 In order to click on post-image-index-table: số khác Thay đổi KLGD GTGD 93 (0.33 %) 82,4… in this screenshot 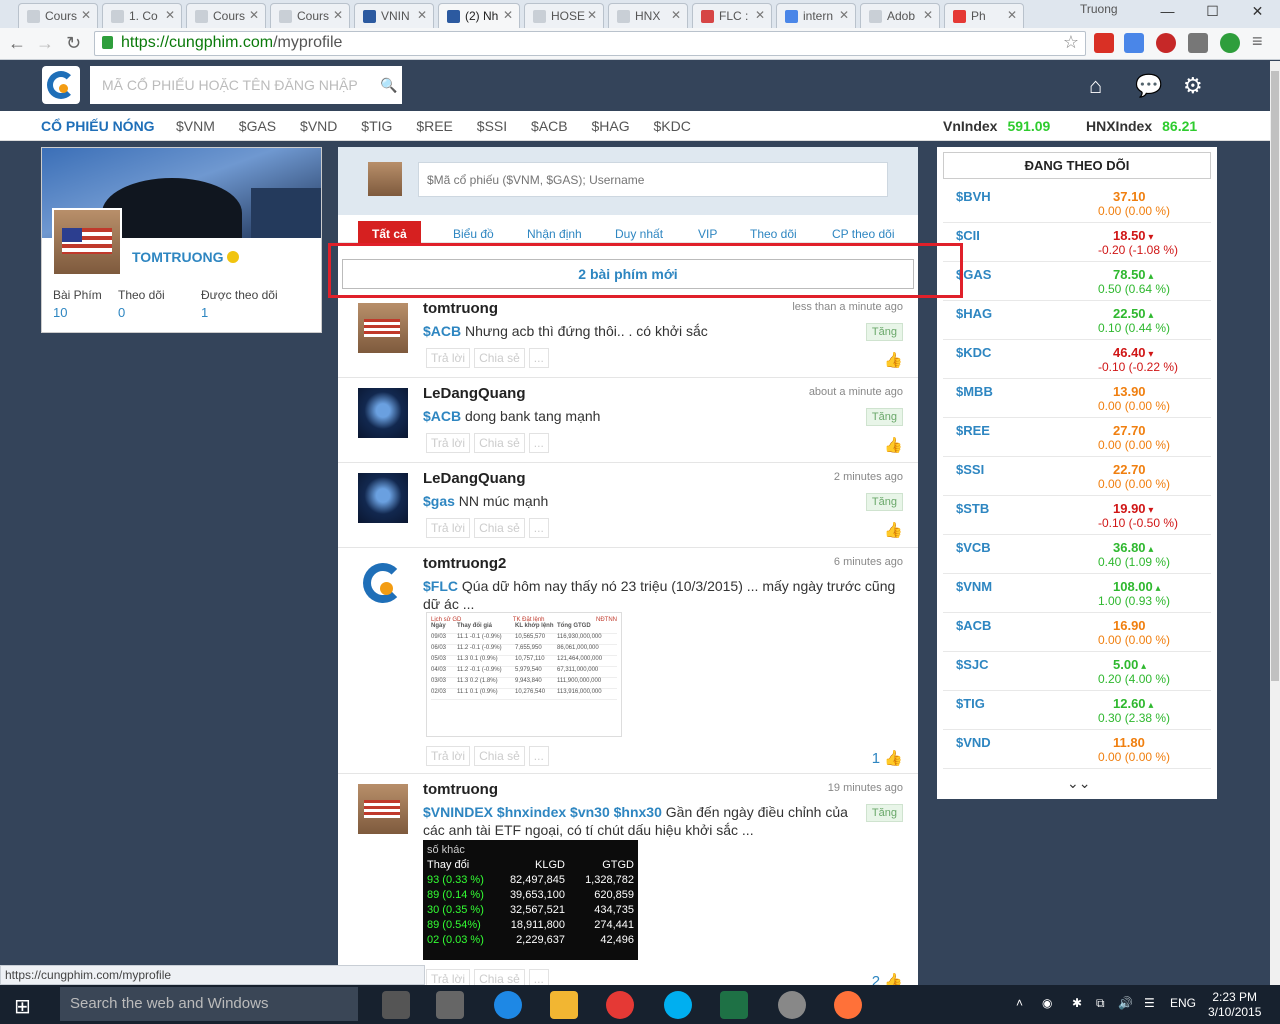, I will do `click(530, 900)`.